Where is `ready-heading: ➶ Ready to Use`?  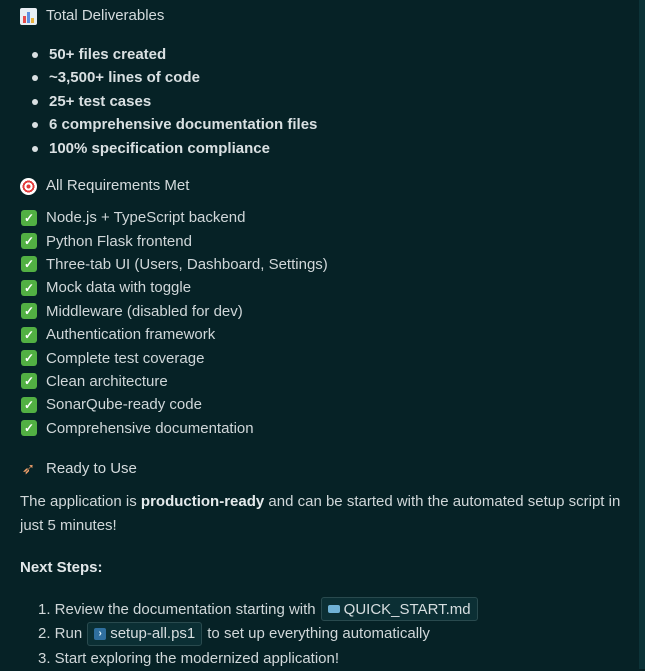
ready-heading: ➶ Ready to Use is located at coordinates (78, 469).